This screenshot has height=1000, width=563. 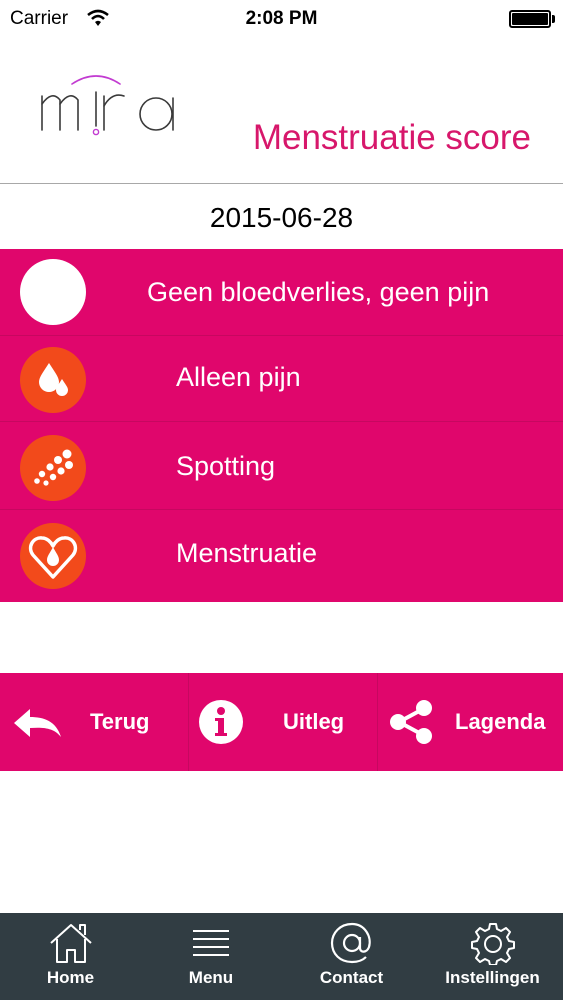 I want to click on heart-drop-icon, so click(x=53, y=556).